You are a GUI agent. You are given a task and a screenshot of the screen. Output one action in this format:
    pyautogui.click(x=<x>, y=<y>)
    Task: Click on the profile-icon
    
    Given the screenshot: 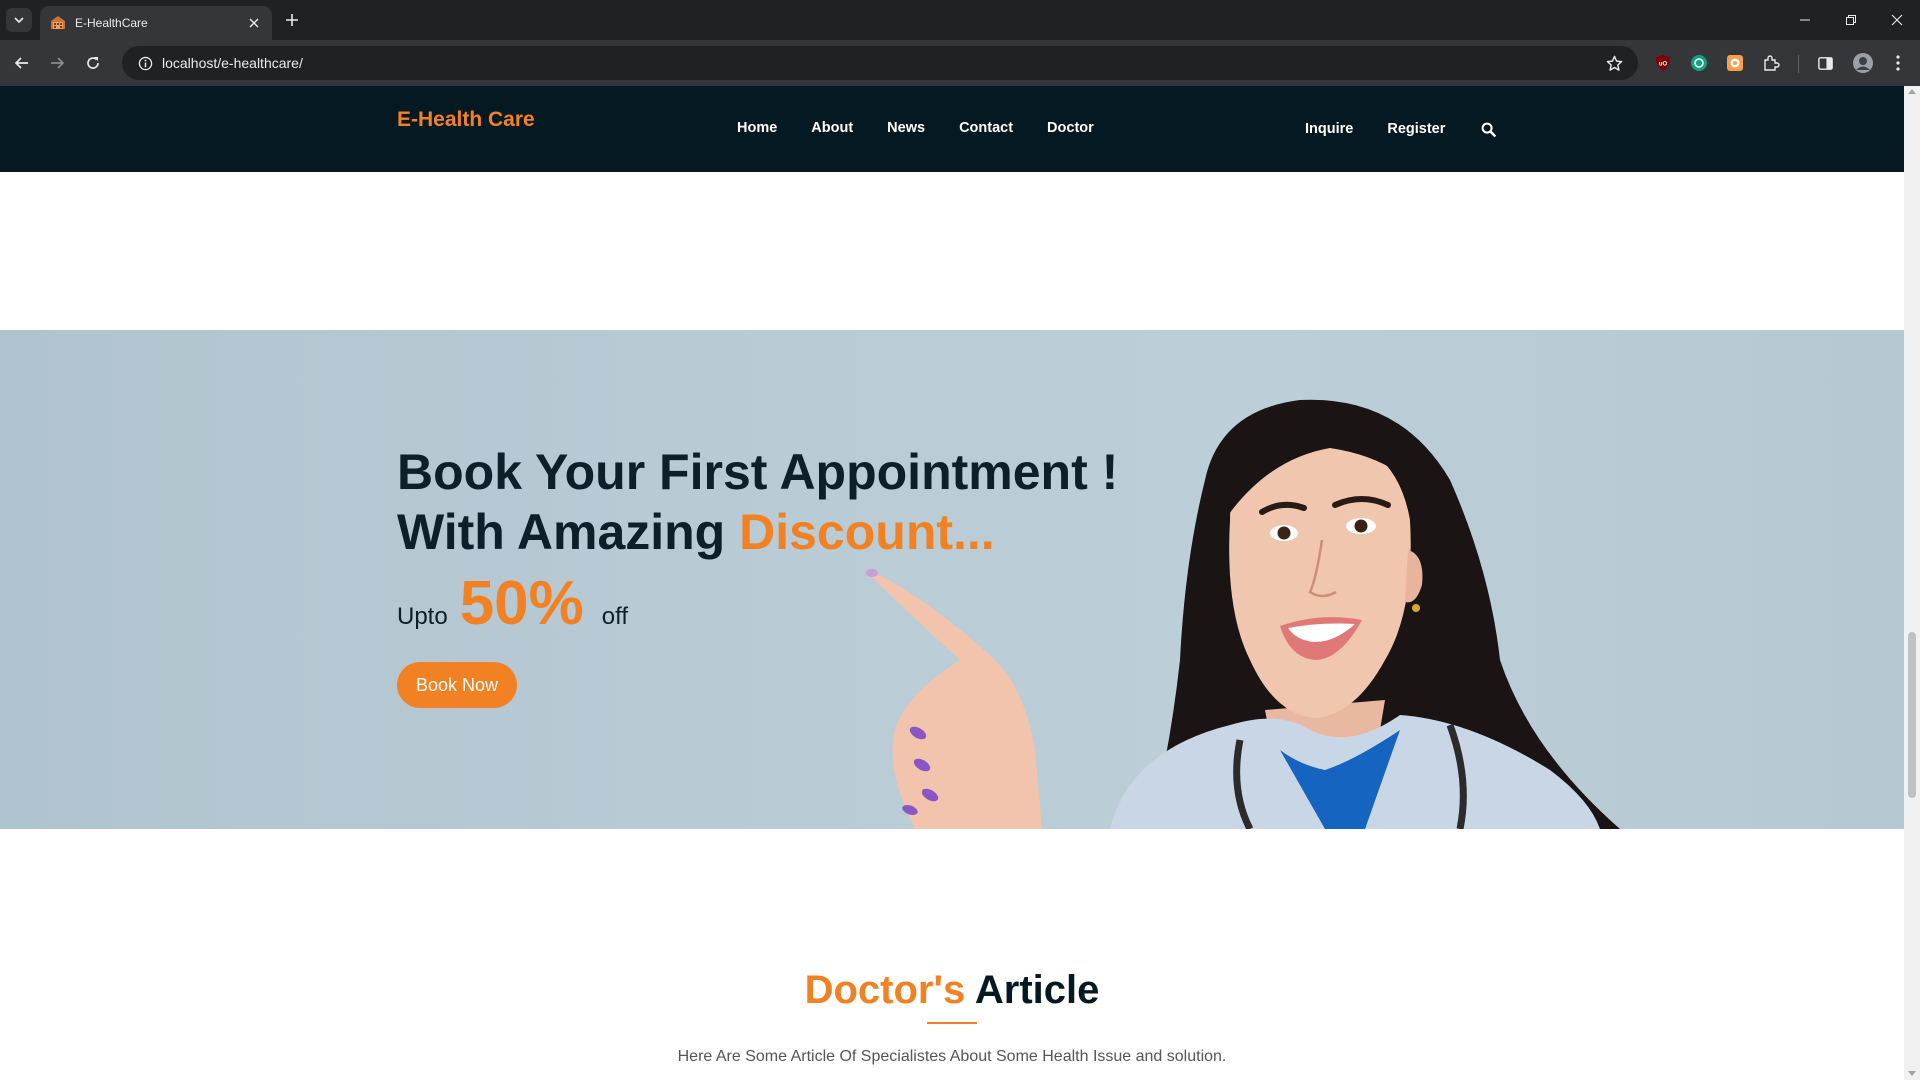 What is the action you would take?
    pyautogui.click(x=1863, y=63)
    